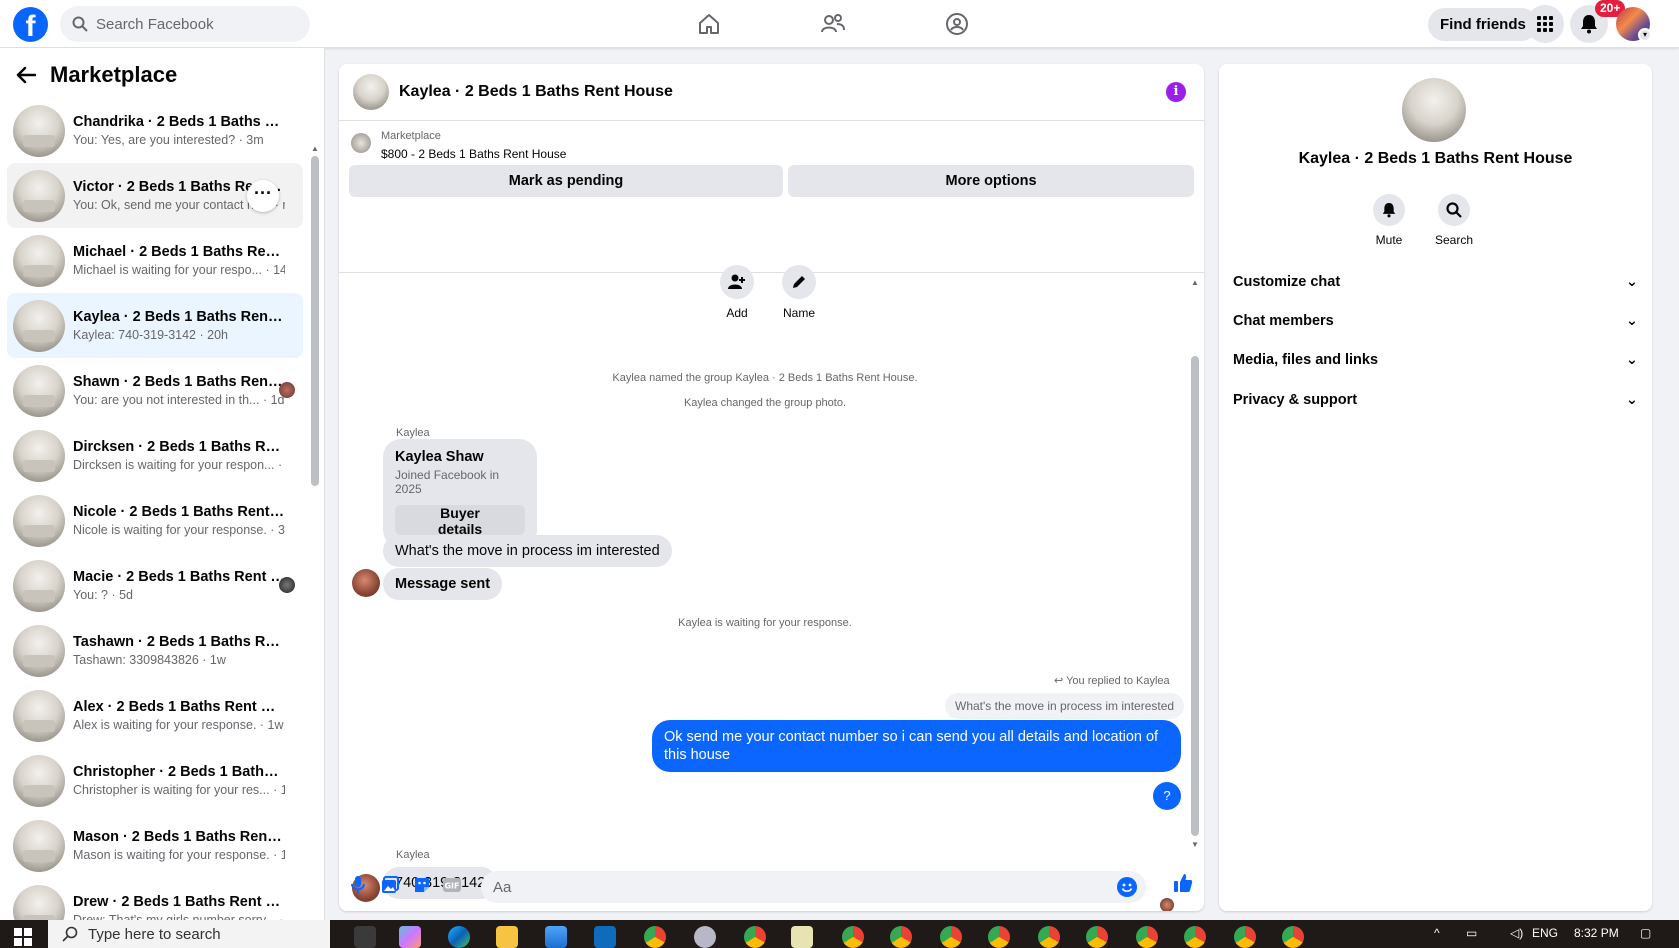 The height and width of the screenshot is (948, 1679). Describe the element at coordinates (1645, 933) in the screenshot. I see `notification-center-icon: ▢` at that location.